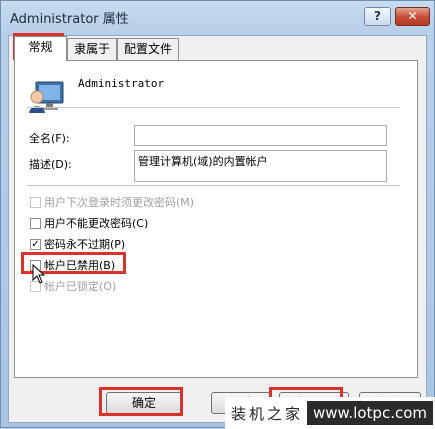 The width and height of the screenshot is (435, 429). Describe the element at coordinates (40, 48) in the screenshot. I see `tab-general: 常规` at that location.